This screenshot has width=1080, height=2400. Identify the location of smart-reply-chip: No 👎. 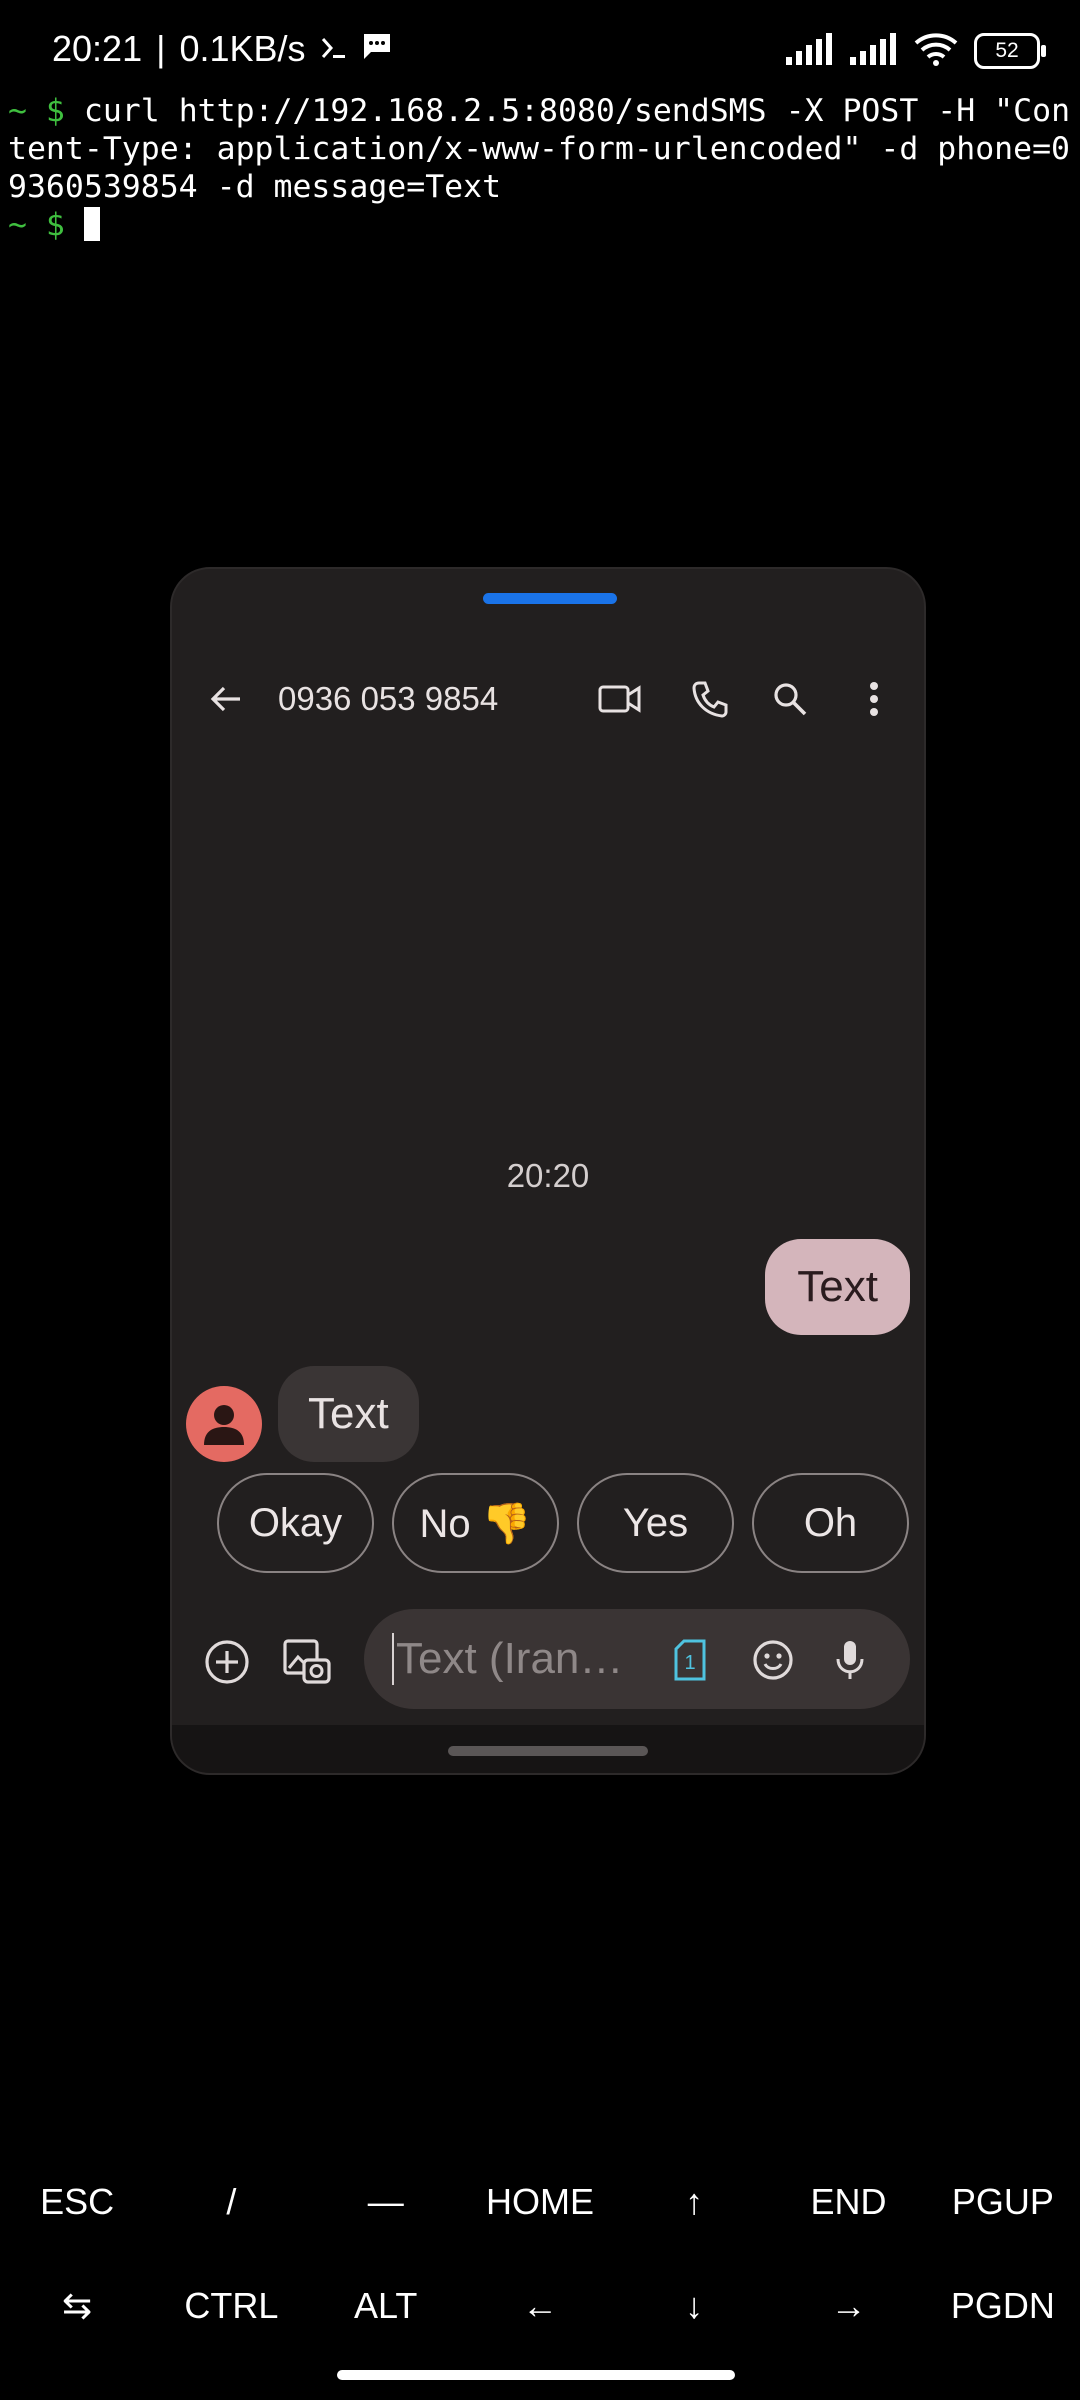
(475, 1523).